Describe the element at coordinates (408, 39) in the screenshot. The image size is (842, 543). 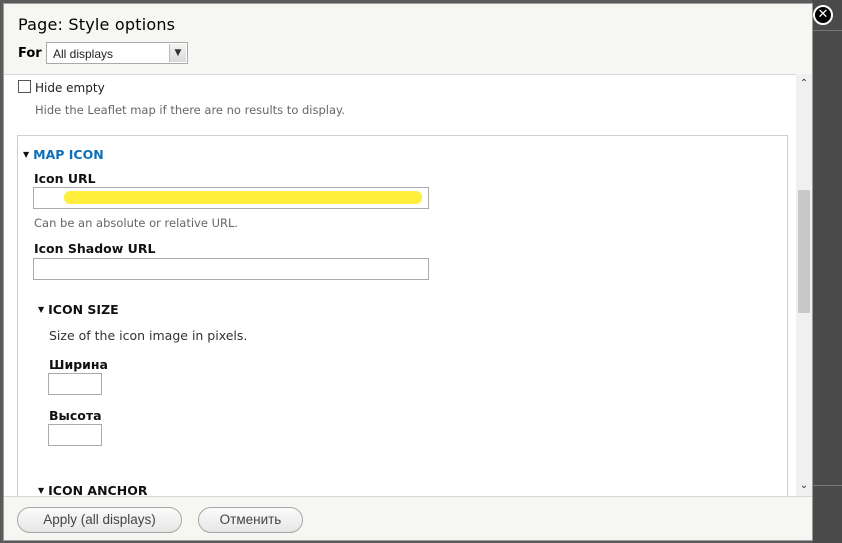
I see `dialog-header: Page: Style options For All displays ▼` at that location.